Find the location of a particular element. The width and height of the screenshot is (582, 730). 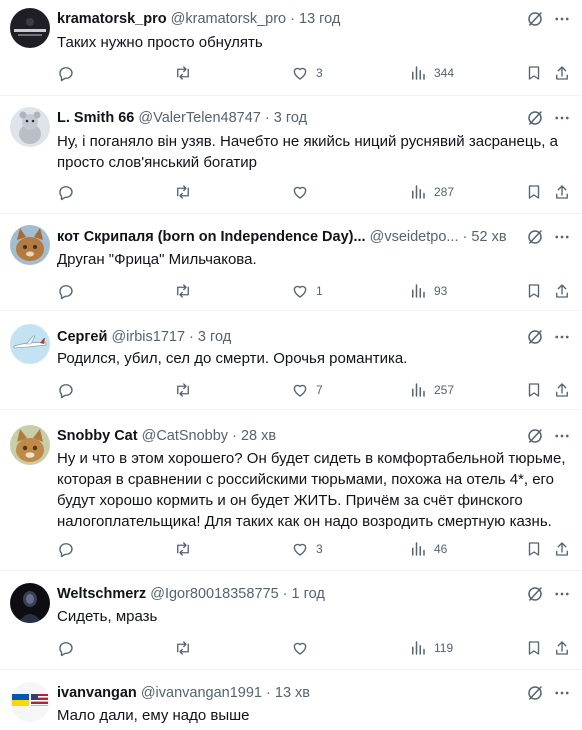

like-button: 7 is located at coordinates (307, 390).